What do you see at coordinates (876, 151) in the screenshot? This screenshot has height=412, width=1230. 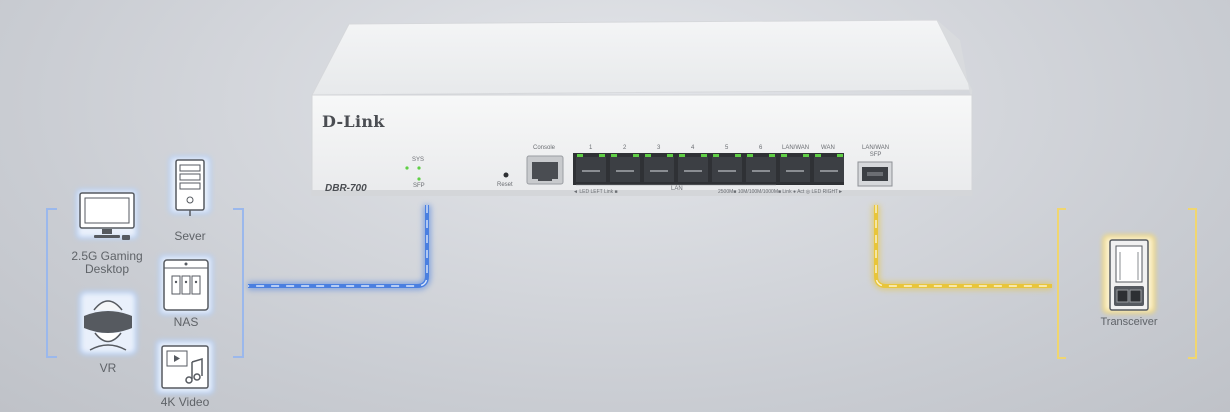 I see `sfp-port-label: LAN/WAN SFP` at bounding box center [876, 151].